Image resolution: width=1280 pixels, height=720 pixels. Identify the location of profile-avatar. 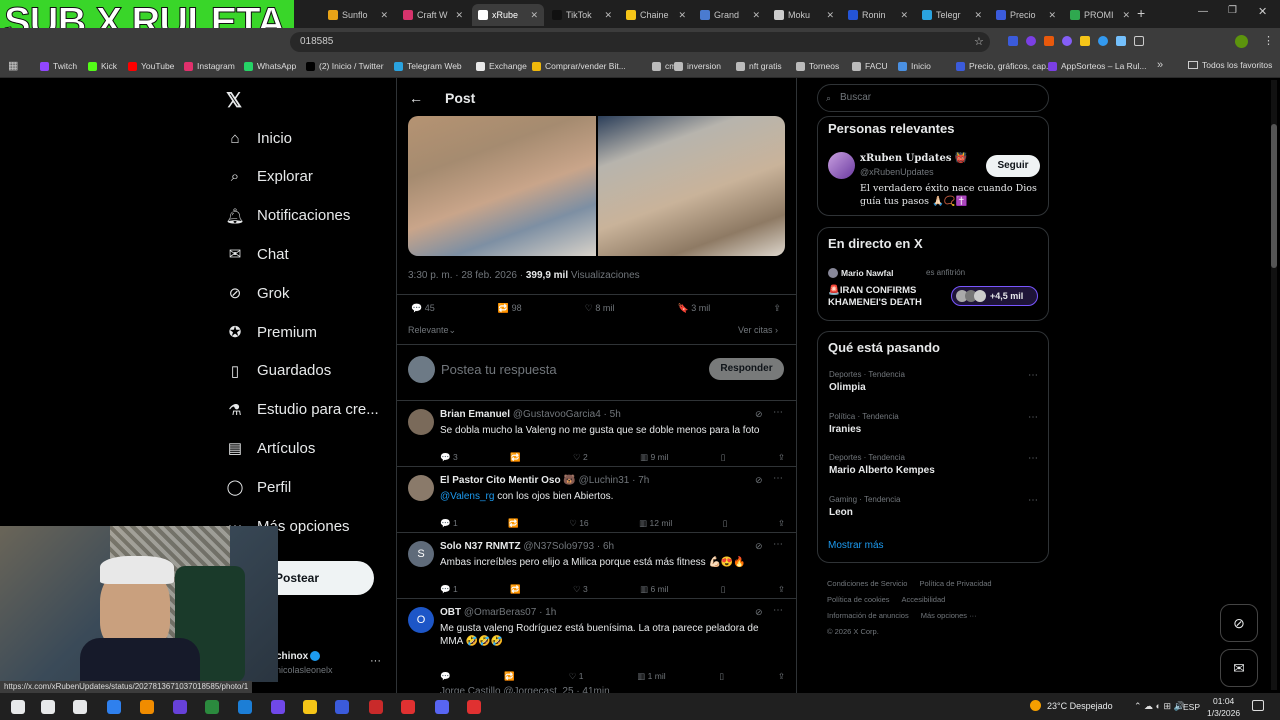
(1241, 41).